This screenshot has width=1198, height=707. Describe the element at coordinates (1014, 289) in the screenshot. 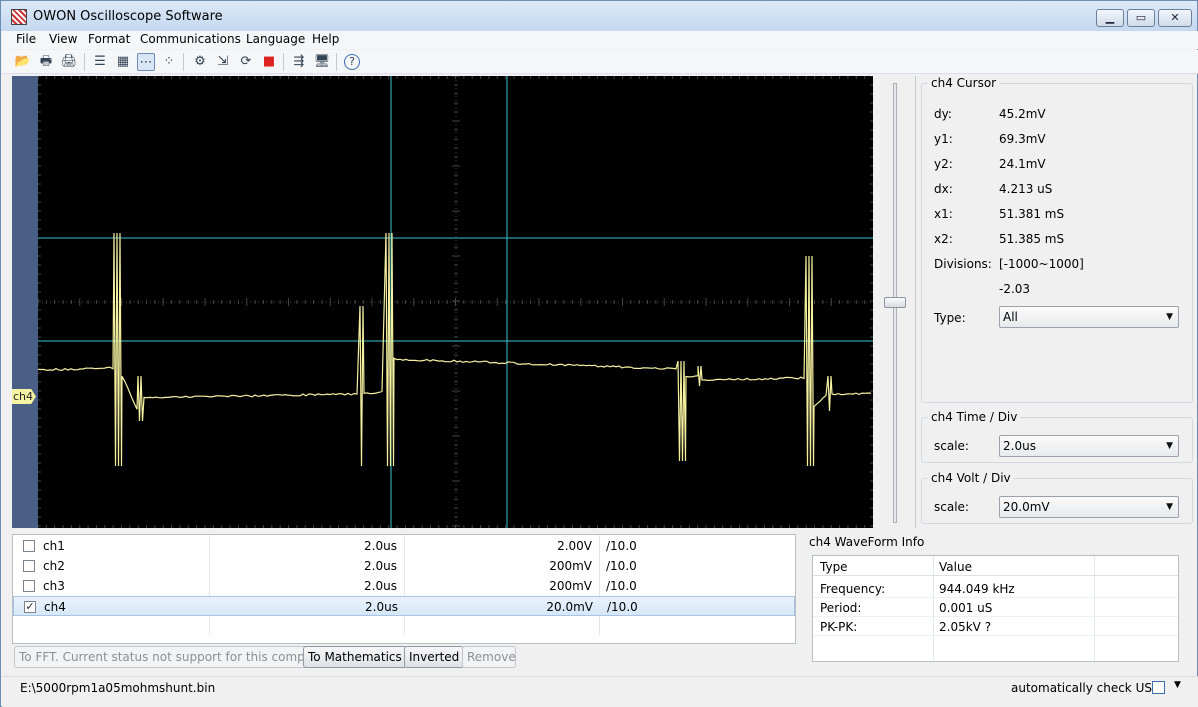

I see `cursor-divisions-value: -2.03` at that location.